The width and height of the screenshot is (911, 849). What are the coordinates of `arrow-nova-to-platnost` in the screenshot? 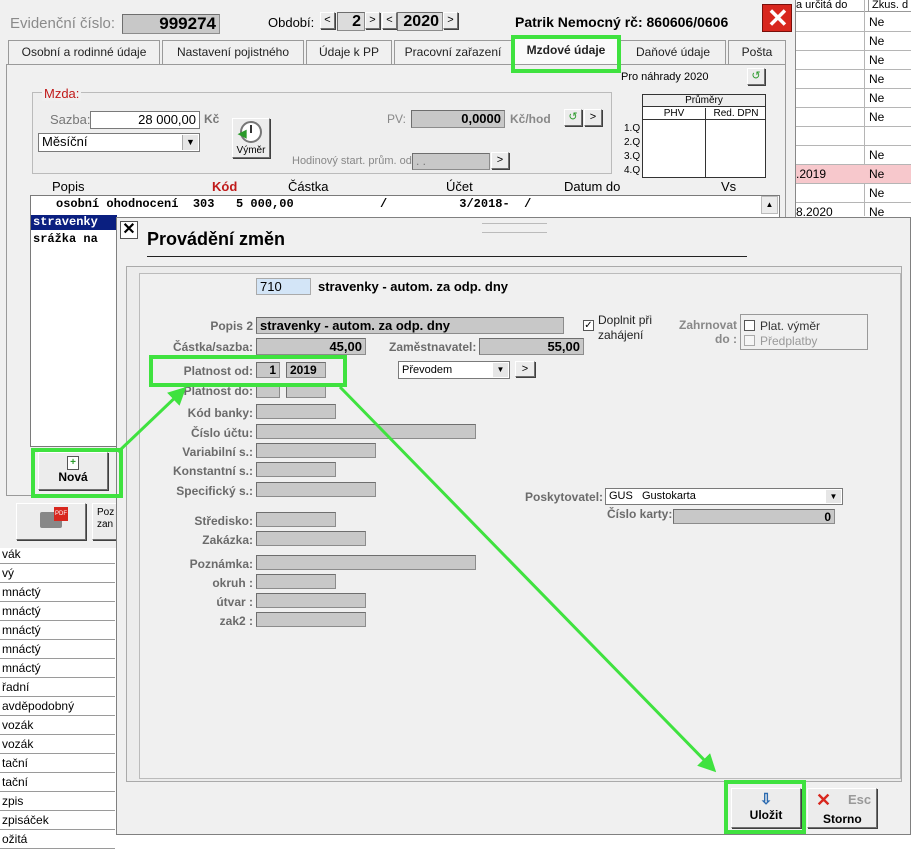 It's located at (151, 420).